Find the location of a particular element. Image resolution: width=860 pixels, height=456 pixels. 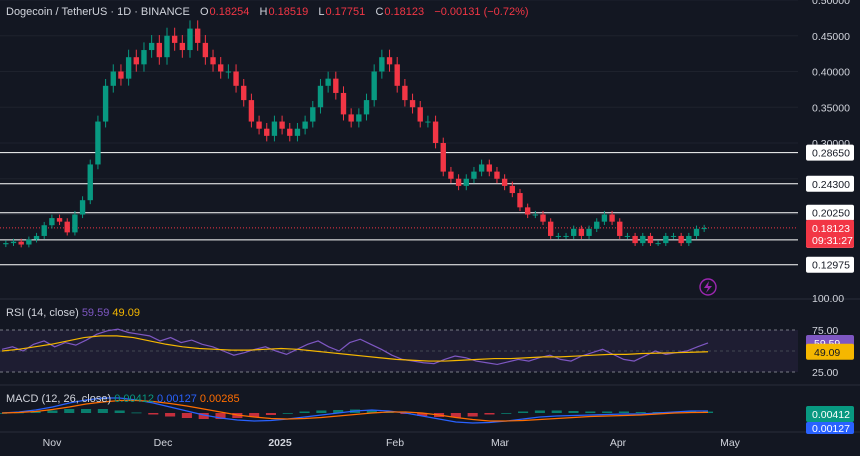

close-value: 0.18123 is located at coordinates (404, 12).